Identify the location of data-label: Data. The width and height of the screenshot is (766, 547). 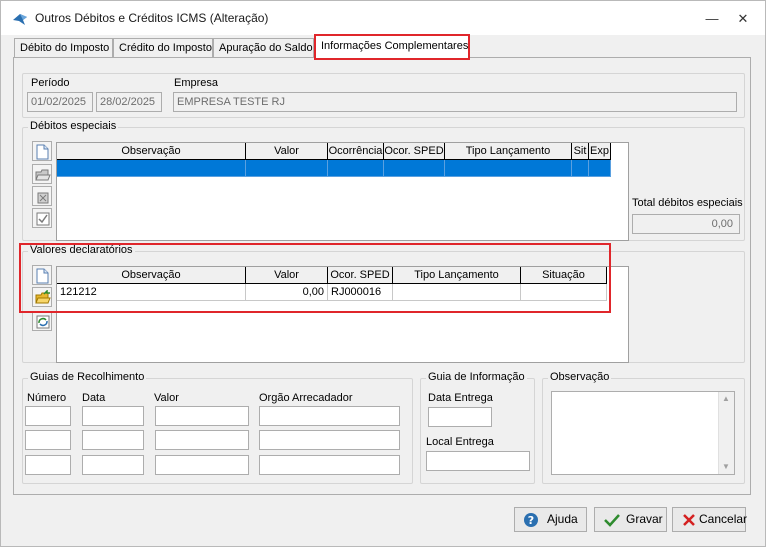
(94, 398).